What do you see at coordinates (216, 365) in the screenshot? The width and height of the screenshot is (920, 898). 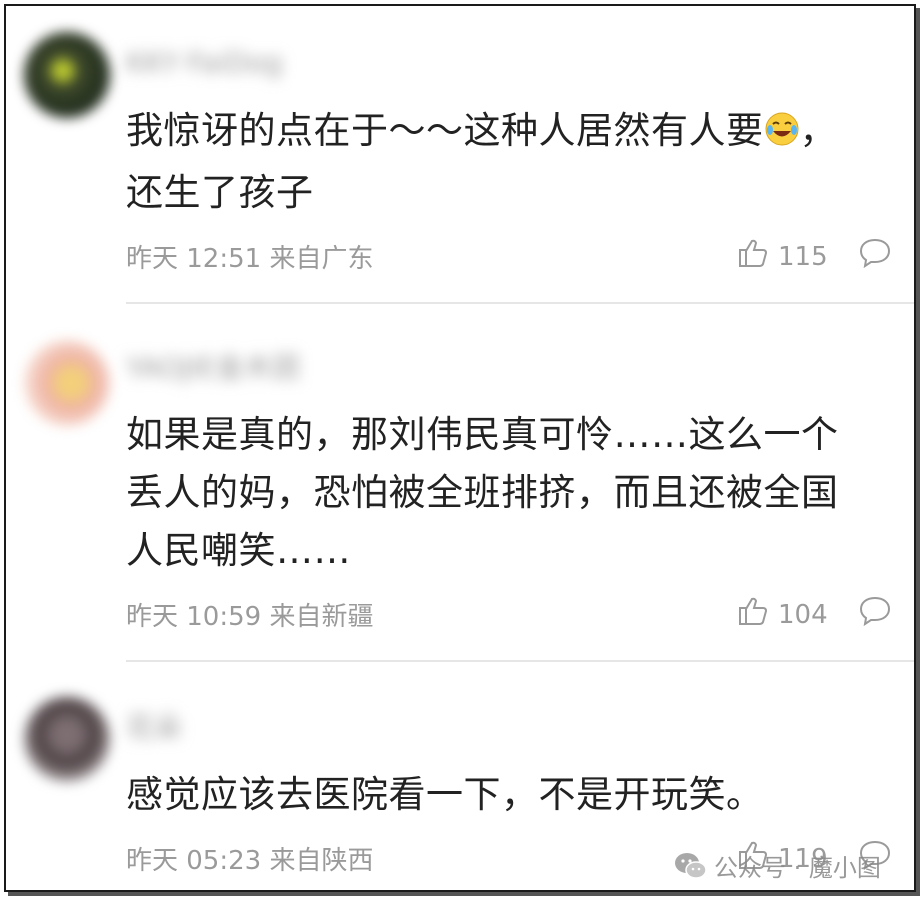 I see `username: YAOJIE金木团` at bounding box center [216, 365].